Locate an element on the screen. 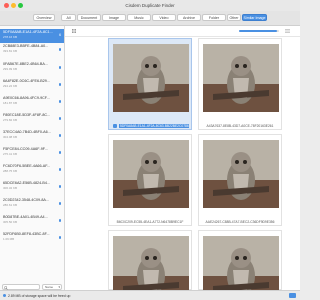  image-card: B6C0C209-EC55-4EA1-A772-N6478B9EC1F is located at coordinates (150, 180).